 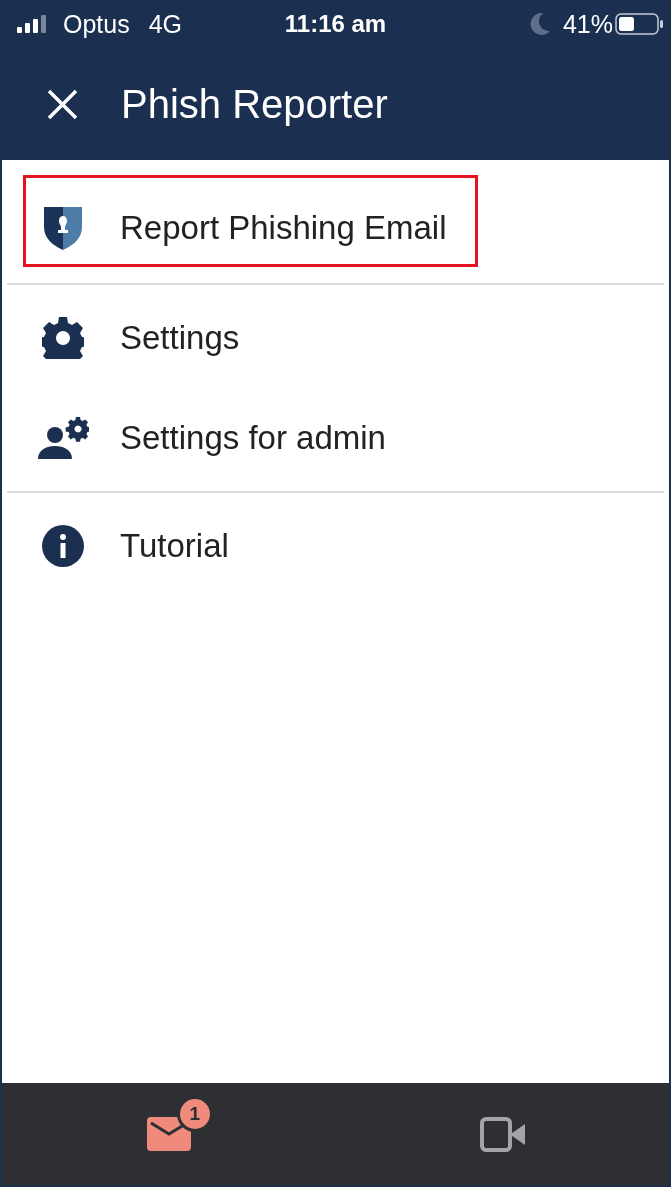 What do you see at coordinates (250, 221) in the screenshot?
I see `menu-item: Report Phishing Email` at bounding box center [250, 221].